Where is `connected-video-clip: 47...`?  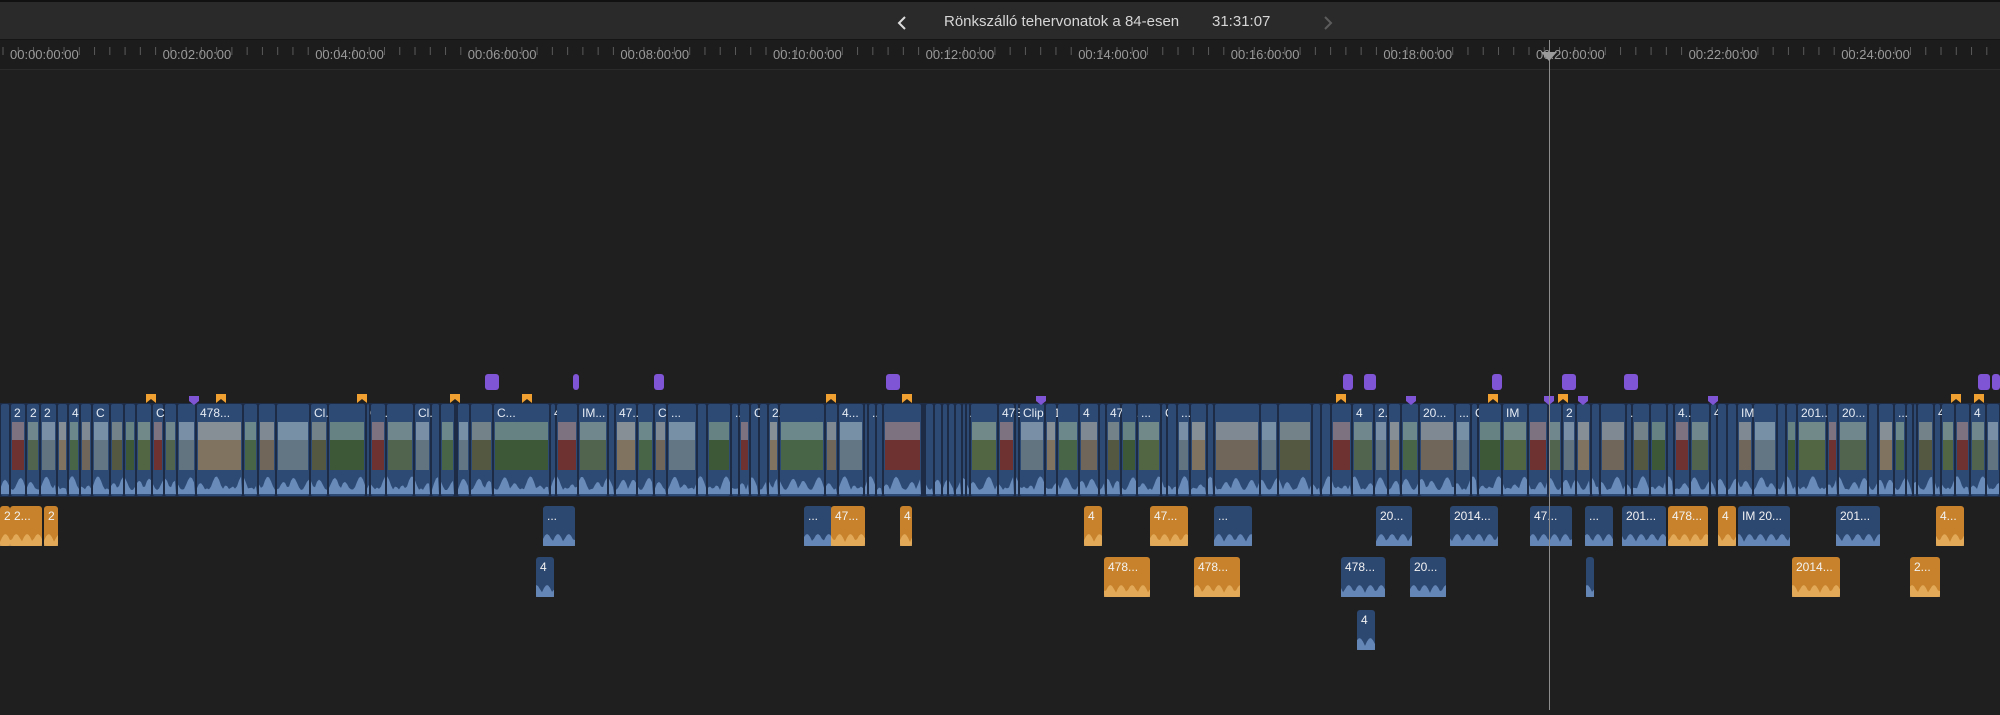 connected-video-clip: 47... is located at coordinates (1551, 526).